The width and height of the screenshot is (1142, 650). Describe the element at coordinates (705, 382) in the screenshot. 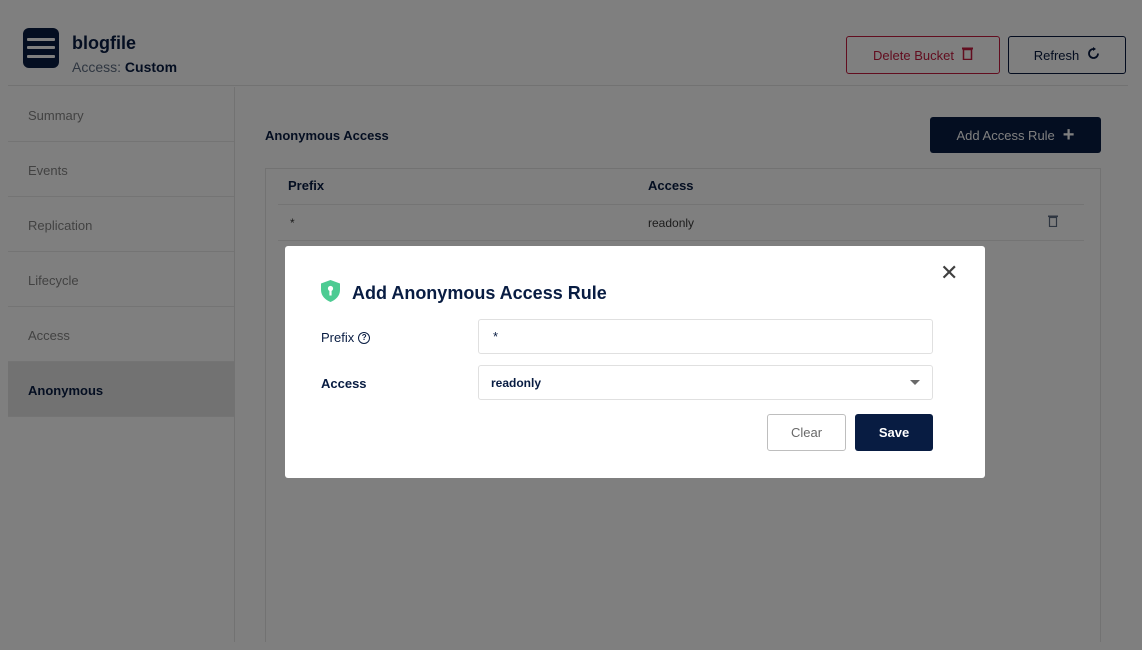

I see `access-select: readonly` at that location.